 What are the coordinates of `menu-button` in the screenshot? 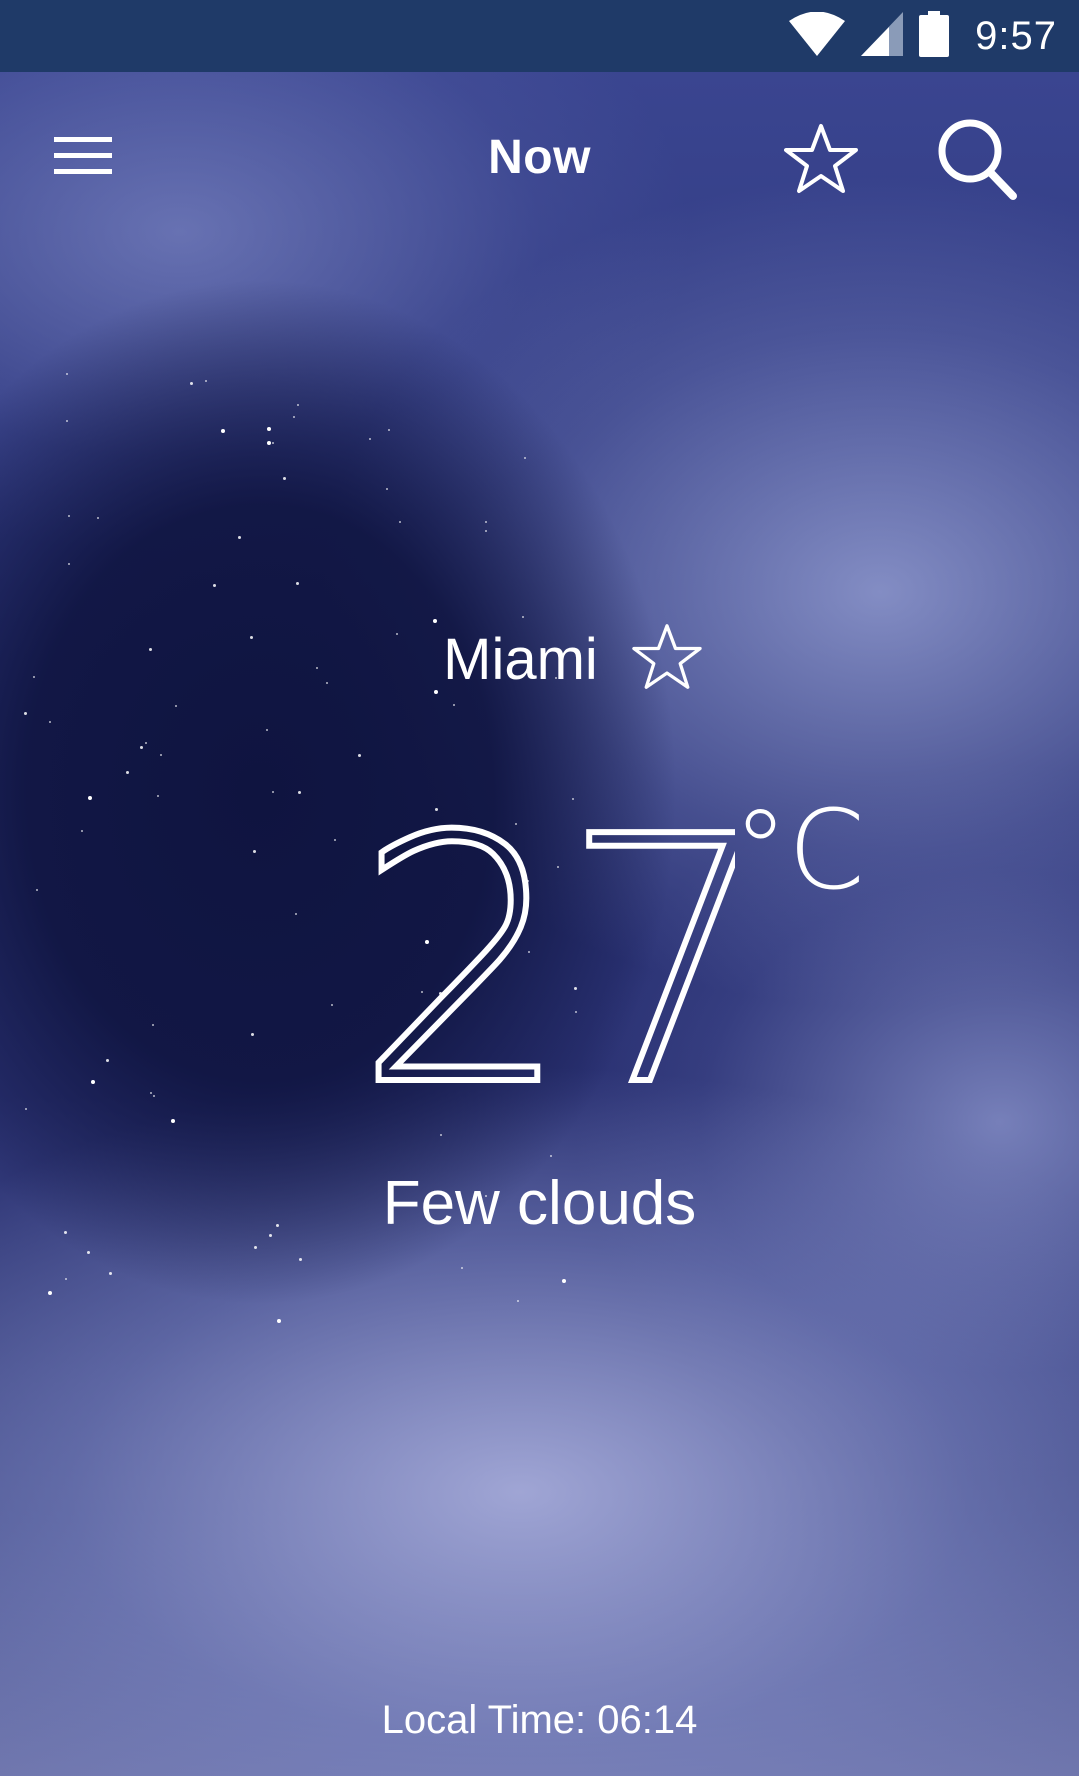 It's located at (83, 158).